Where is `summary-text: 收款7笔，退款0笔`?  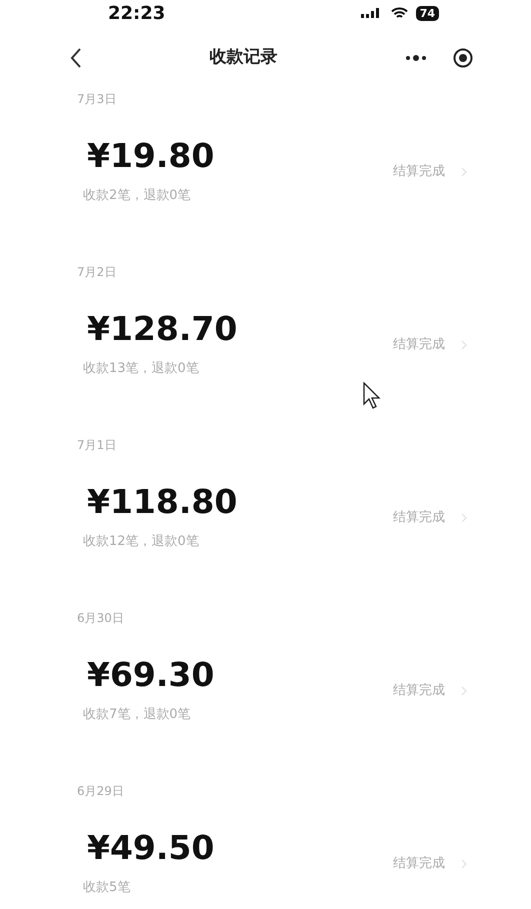 summary-text: 收款7笔，退款0笔 is located at coordinates (137, 715).